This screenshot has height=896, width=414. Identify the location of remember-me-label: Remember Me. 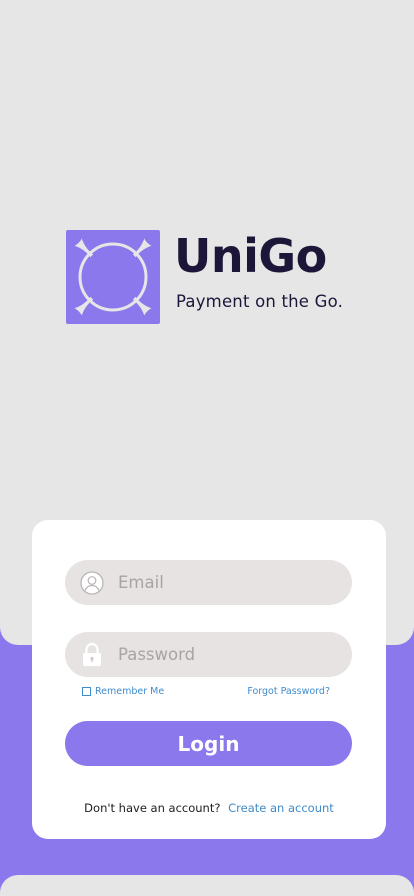
(130, 691).